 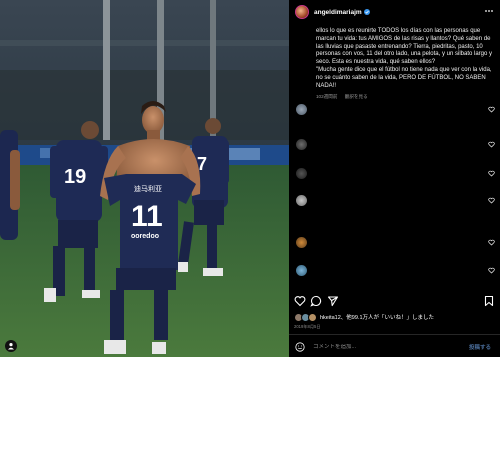 I want to click on more-options-icon, so click(x=489, y=11).